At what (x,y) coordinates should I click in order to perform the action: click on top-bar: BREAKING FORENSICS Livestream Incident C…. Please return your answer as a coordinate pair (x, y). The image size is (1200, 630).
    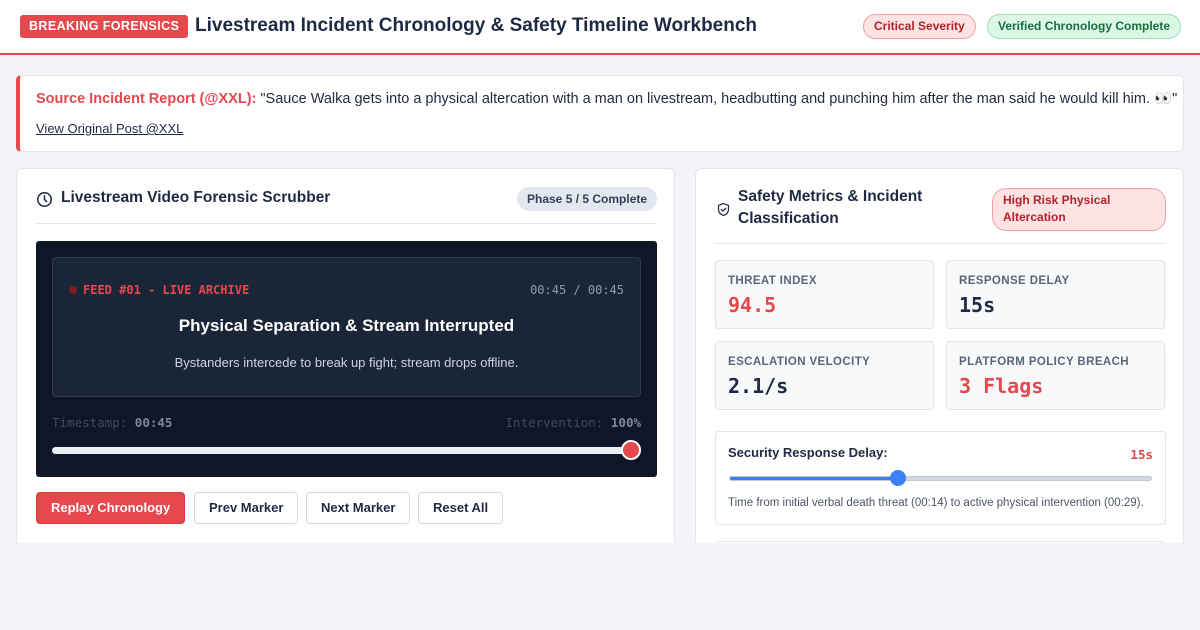
    Looking at the image, I should click on (600, 27).